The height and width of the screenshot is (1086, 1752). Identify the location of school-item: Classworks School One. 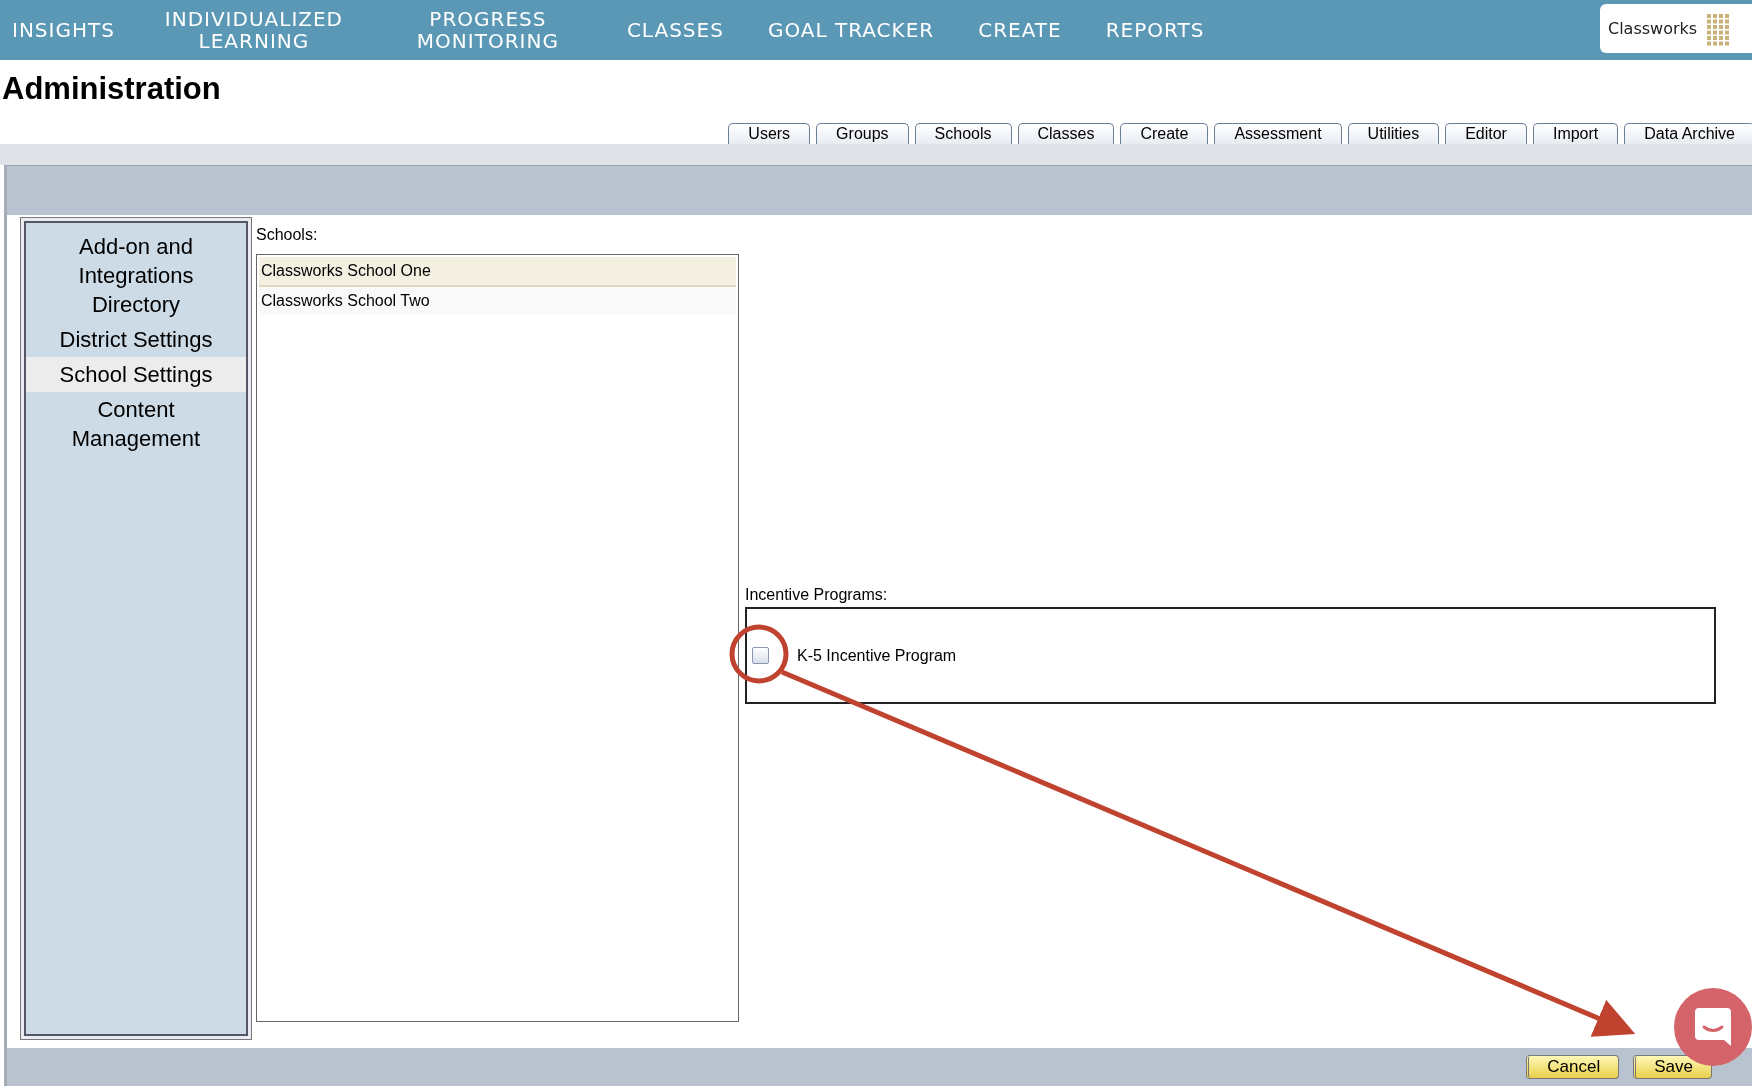
(497, 272).